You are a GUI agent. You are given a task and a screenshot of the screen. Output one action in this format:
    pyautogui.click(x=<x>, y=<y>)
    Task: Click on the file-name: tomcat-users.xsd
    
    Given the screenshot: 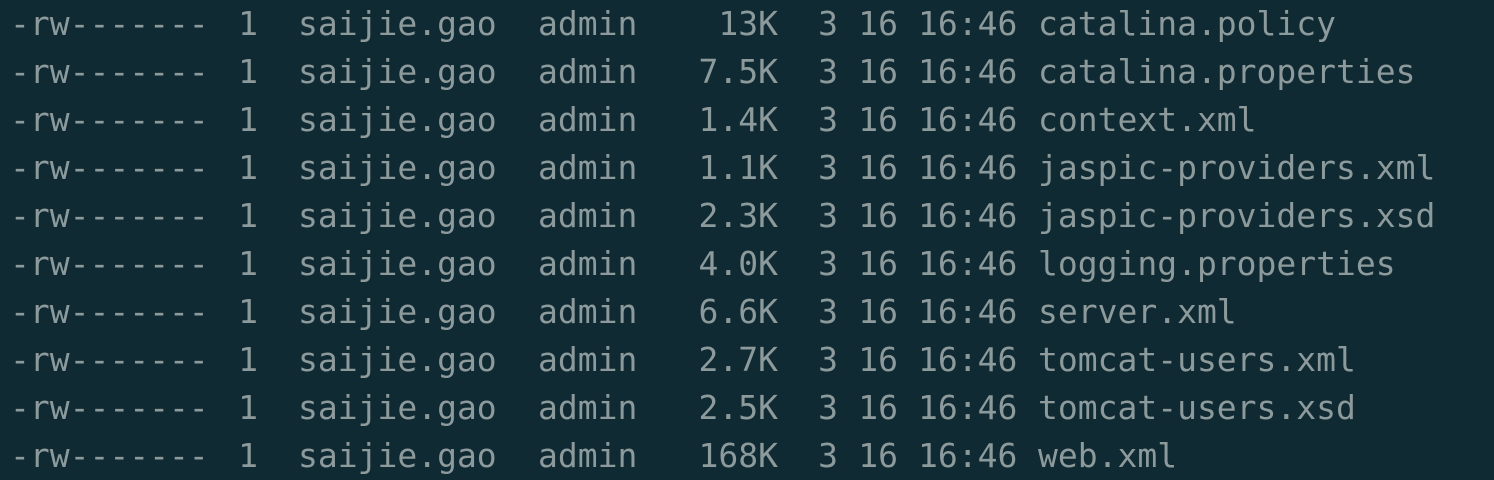 What is the action you would take?
    pyautogui.click(x=1197, y=408)
    